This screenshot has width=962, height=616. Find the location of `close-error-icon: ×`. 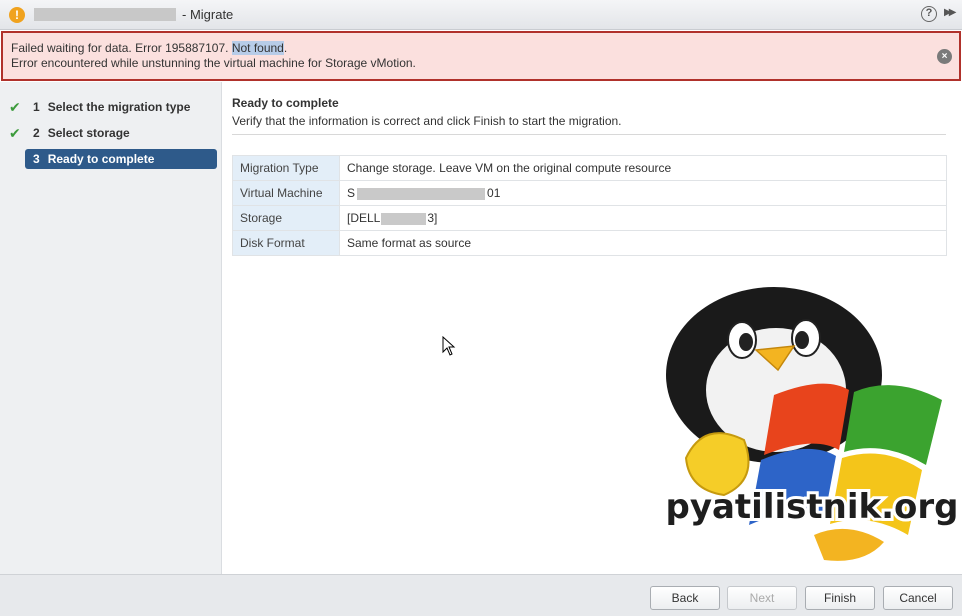

close-error-icon: × is located at coordinates (944, 56).